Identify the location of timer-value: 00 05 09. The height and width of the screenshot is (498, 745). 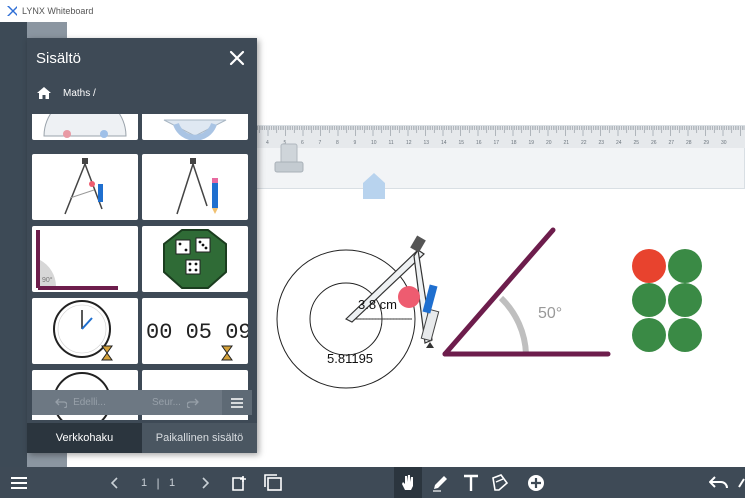
(197, 332).